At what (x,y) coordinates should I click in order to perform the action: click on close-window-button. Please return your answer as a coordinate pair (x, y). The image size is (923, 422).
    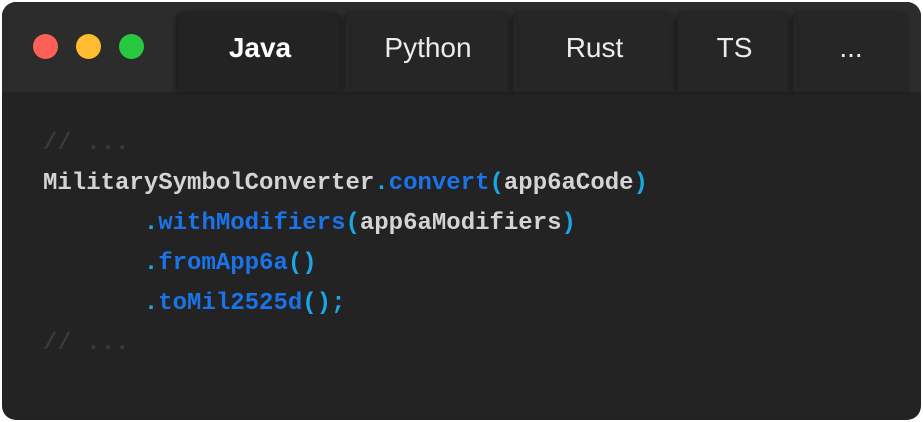
    Looking at the image, I should click on (45, 46).